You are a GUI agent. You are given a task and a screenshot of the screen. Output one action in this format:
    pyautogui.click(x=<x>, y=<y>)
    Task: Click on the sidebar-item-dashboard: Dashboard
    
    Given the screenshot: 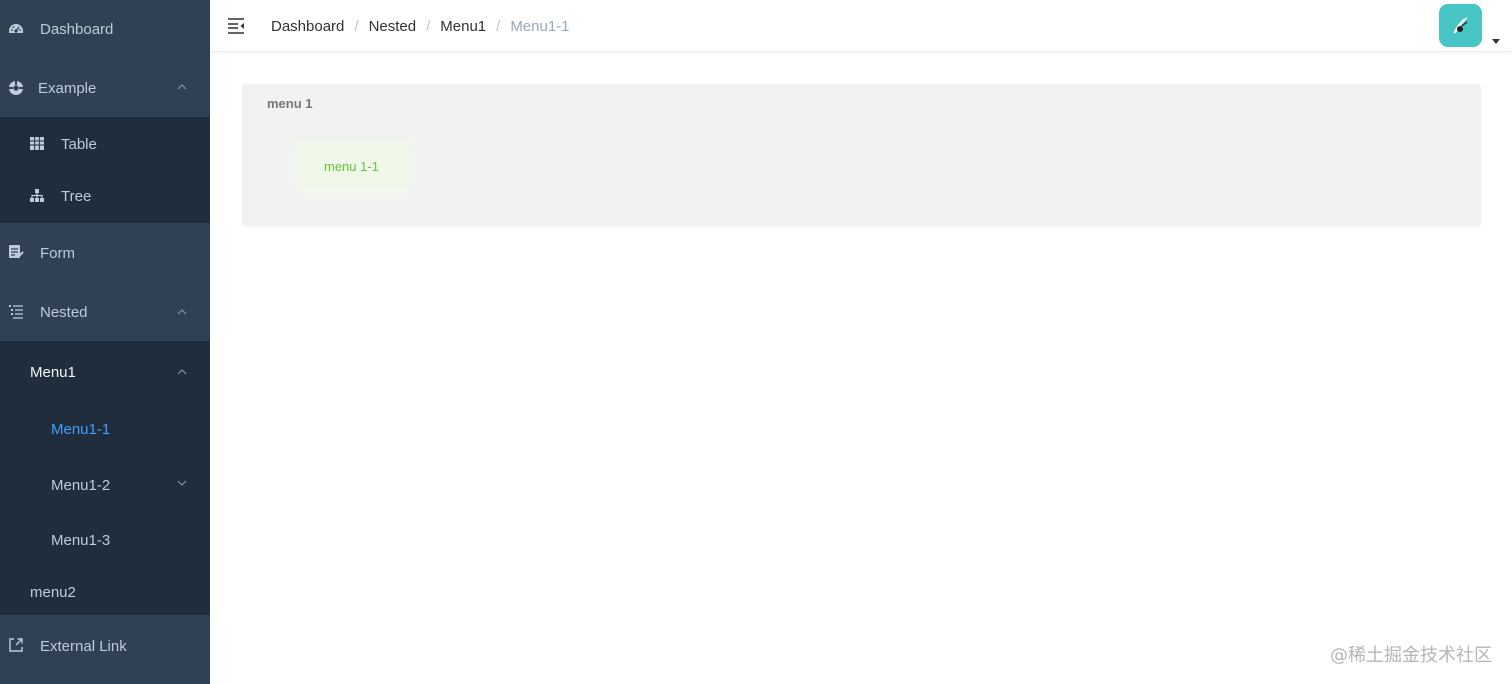 What is the action you would take?
    pyautogui.click(x=105, y=29)
    